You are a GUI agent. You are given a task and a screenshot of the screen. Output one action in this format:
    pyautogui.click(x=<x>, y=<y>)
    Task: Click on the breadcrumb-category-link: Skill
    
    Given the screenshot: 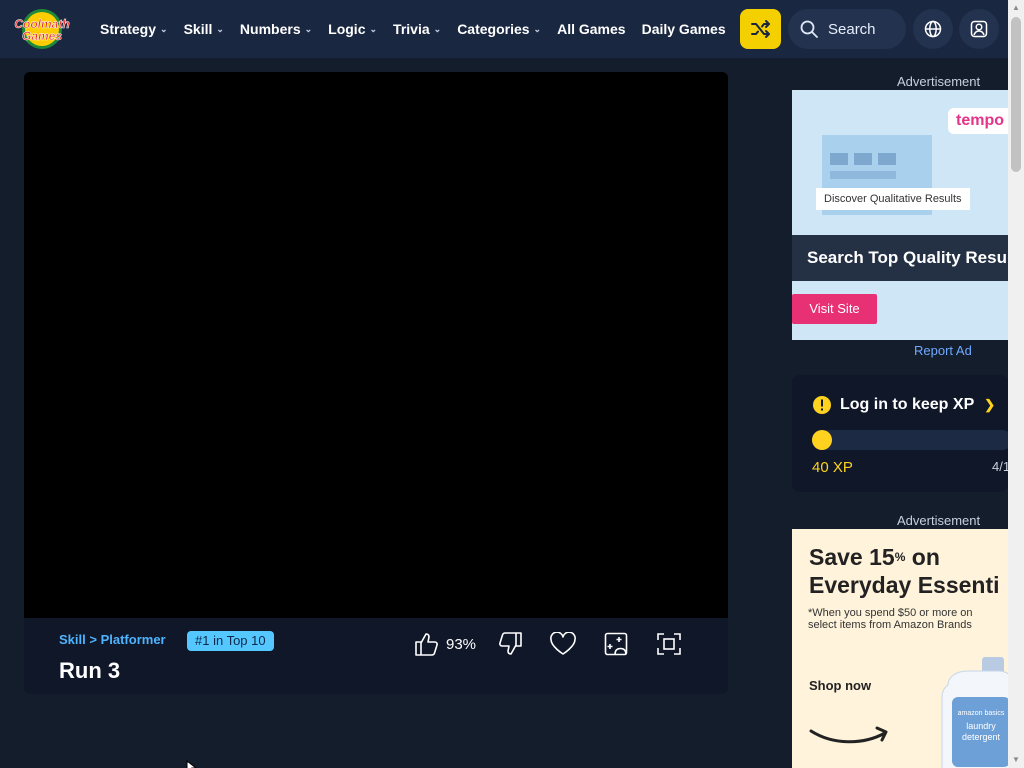 What is the action you would take?
    pyautogui.click(x=72, y=639)
    